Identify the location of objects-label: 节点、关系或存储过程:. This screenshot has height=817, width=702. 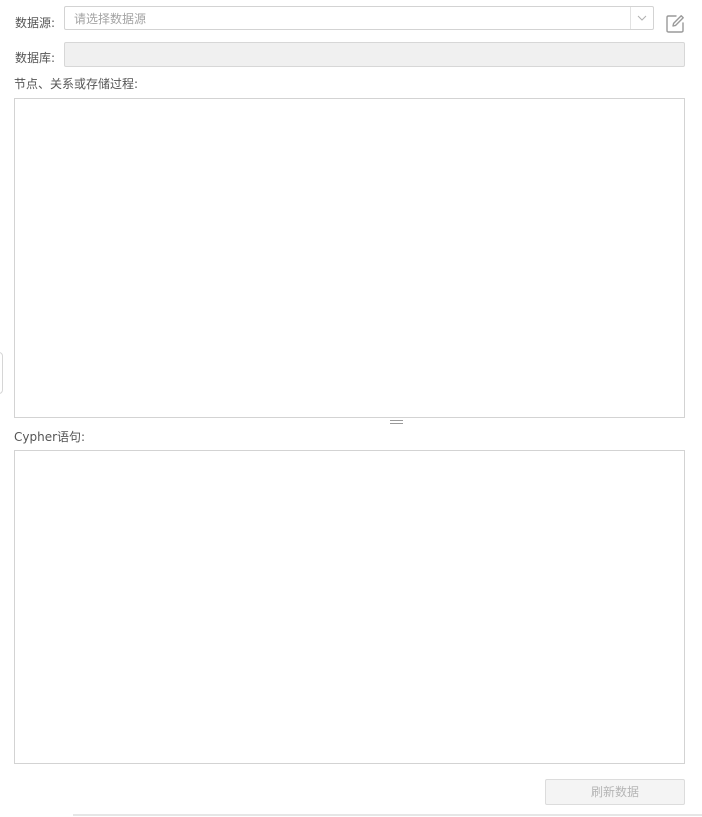
(76, 84).